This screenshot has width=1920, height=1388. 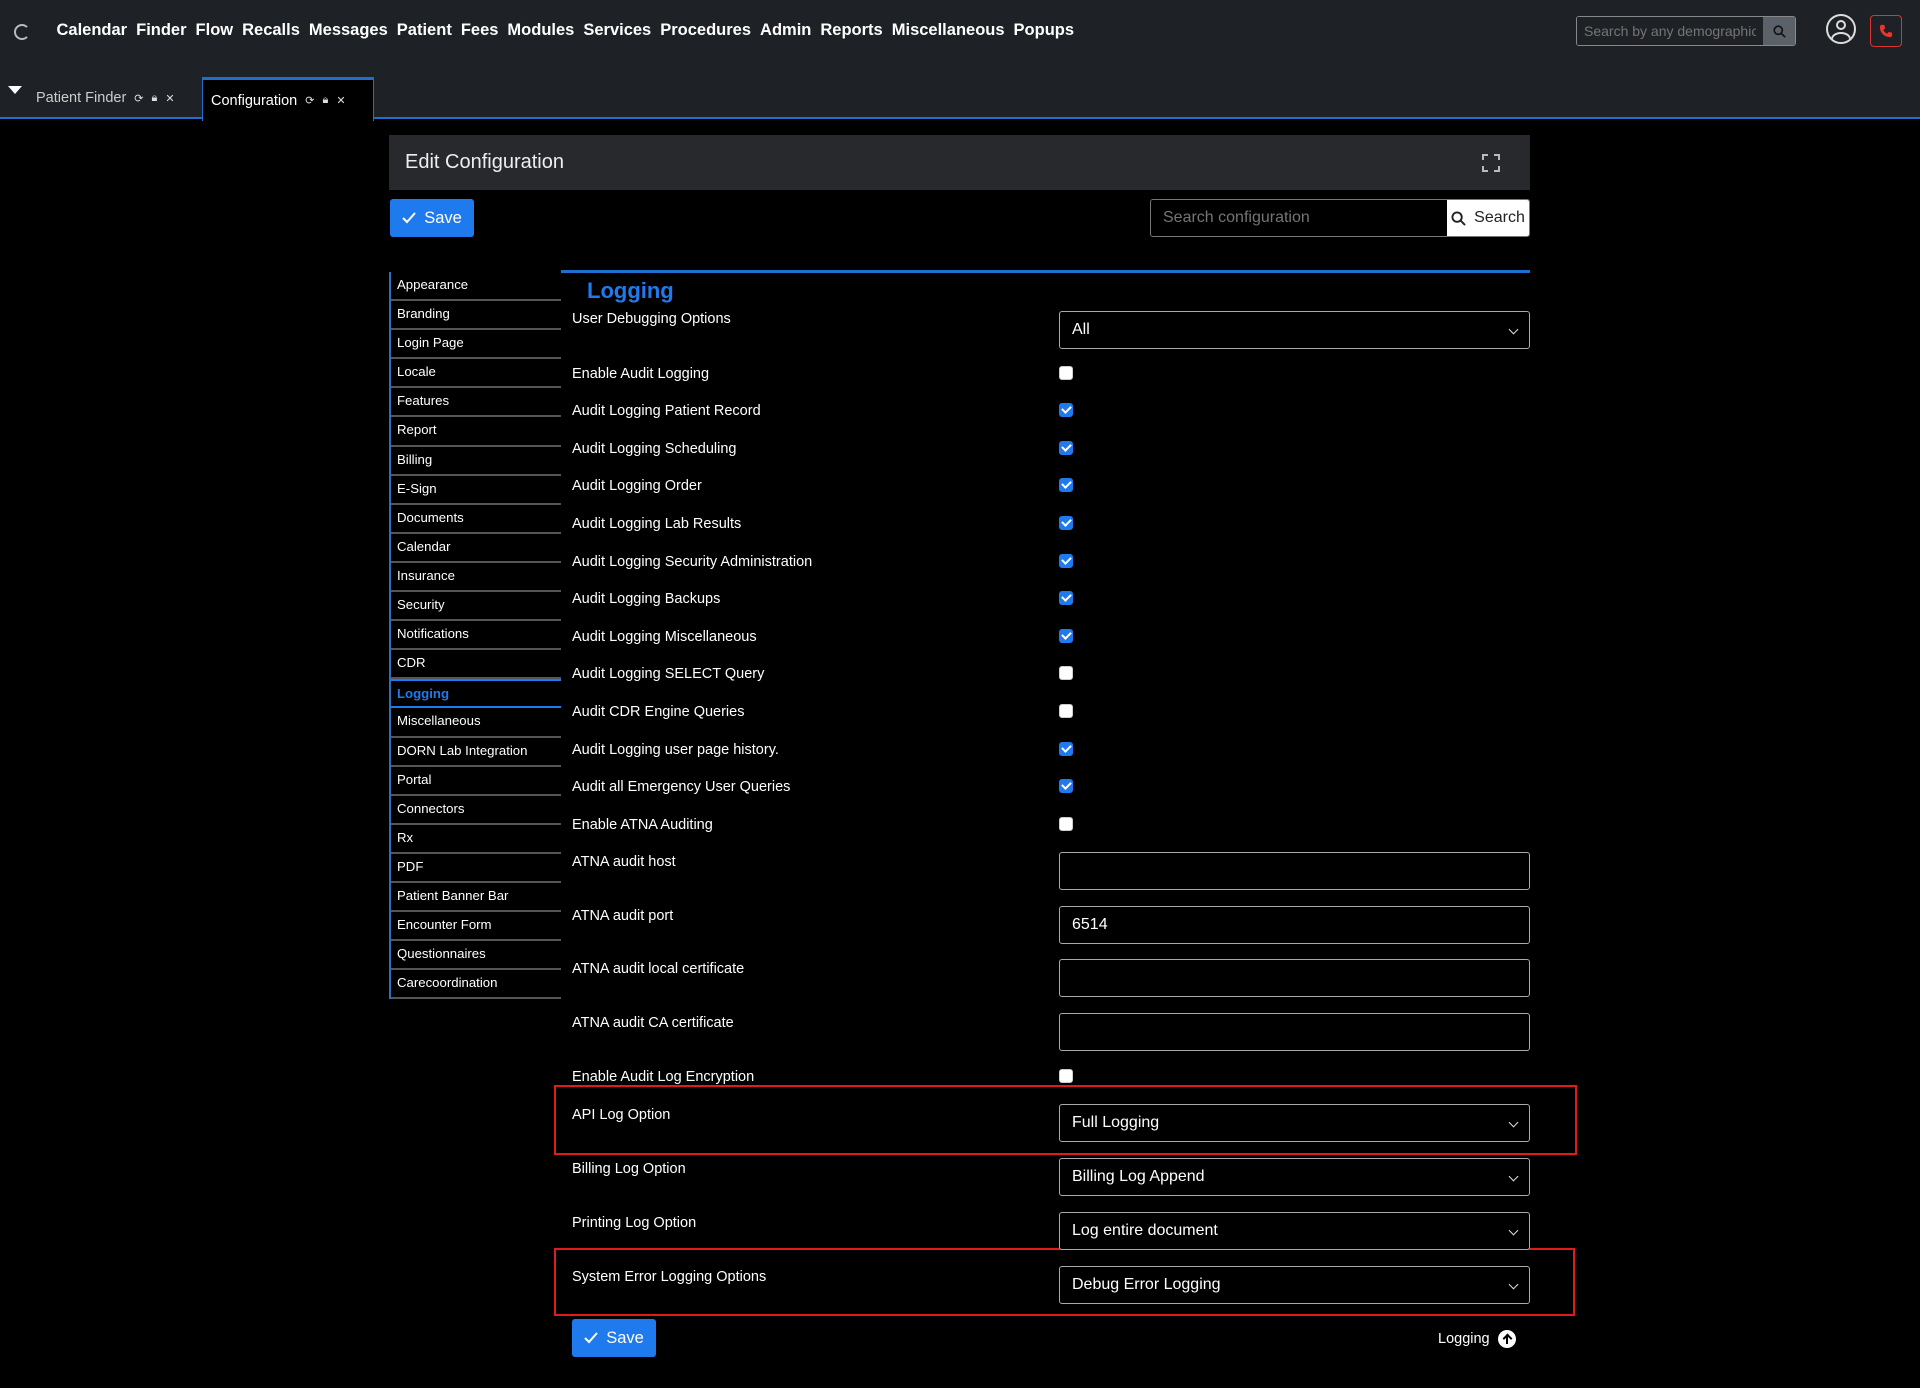 I want to click on menu-miscellaneous: Miscellaneous, so click(x=948, y=30).